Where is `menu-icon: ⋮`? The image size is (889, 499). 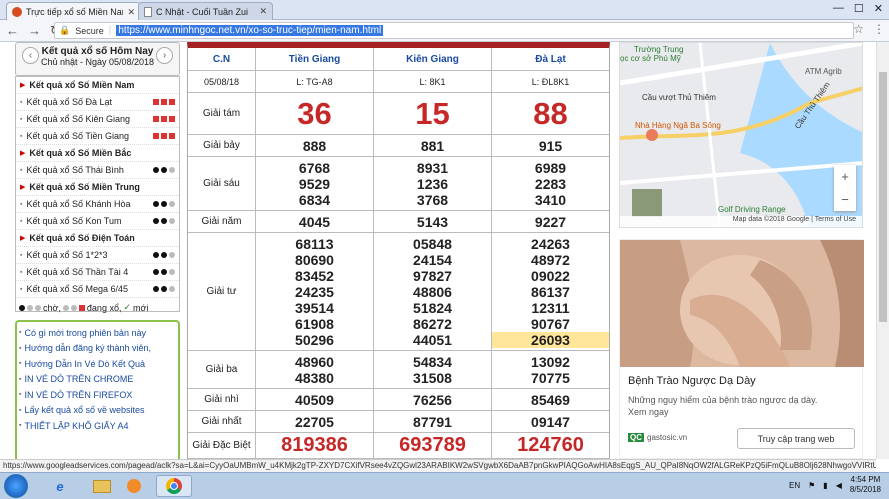
menu-icon: ⋮ is located at coordinates (879, 29).